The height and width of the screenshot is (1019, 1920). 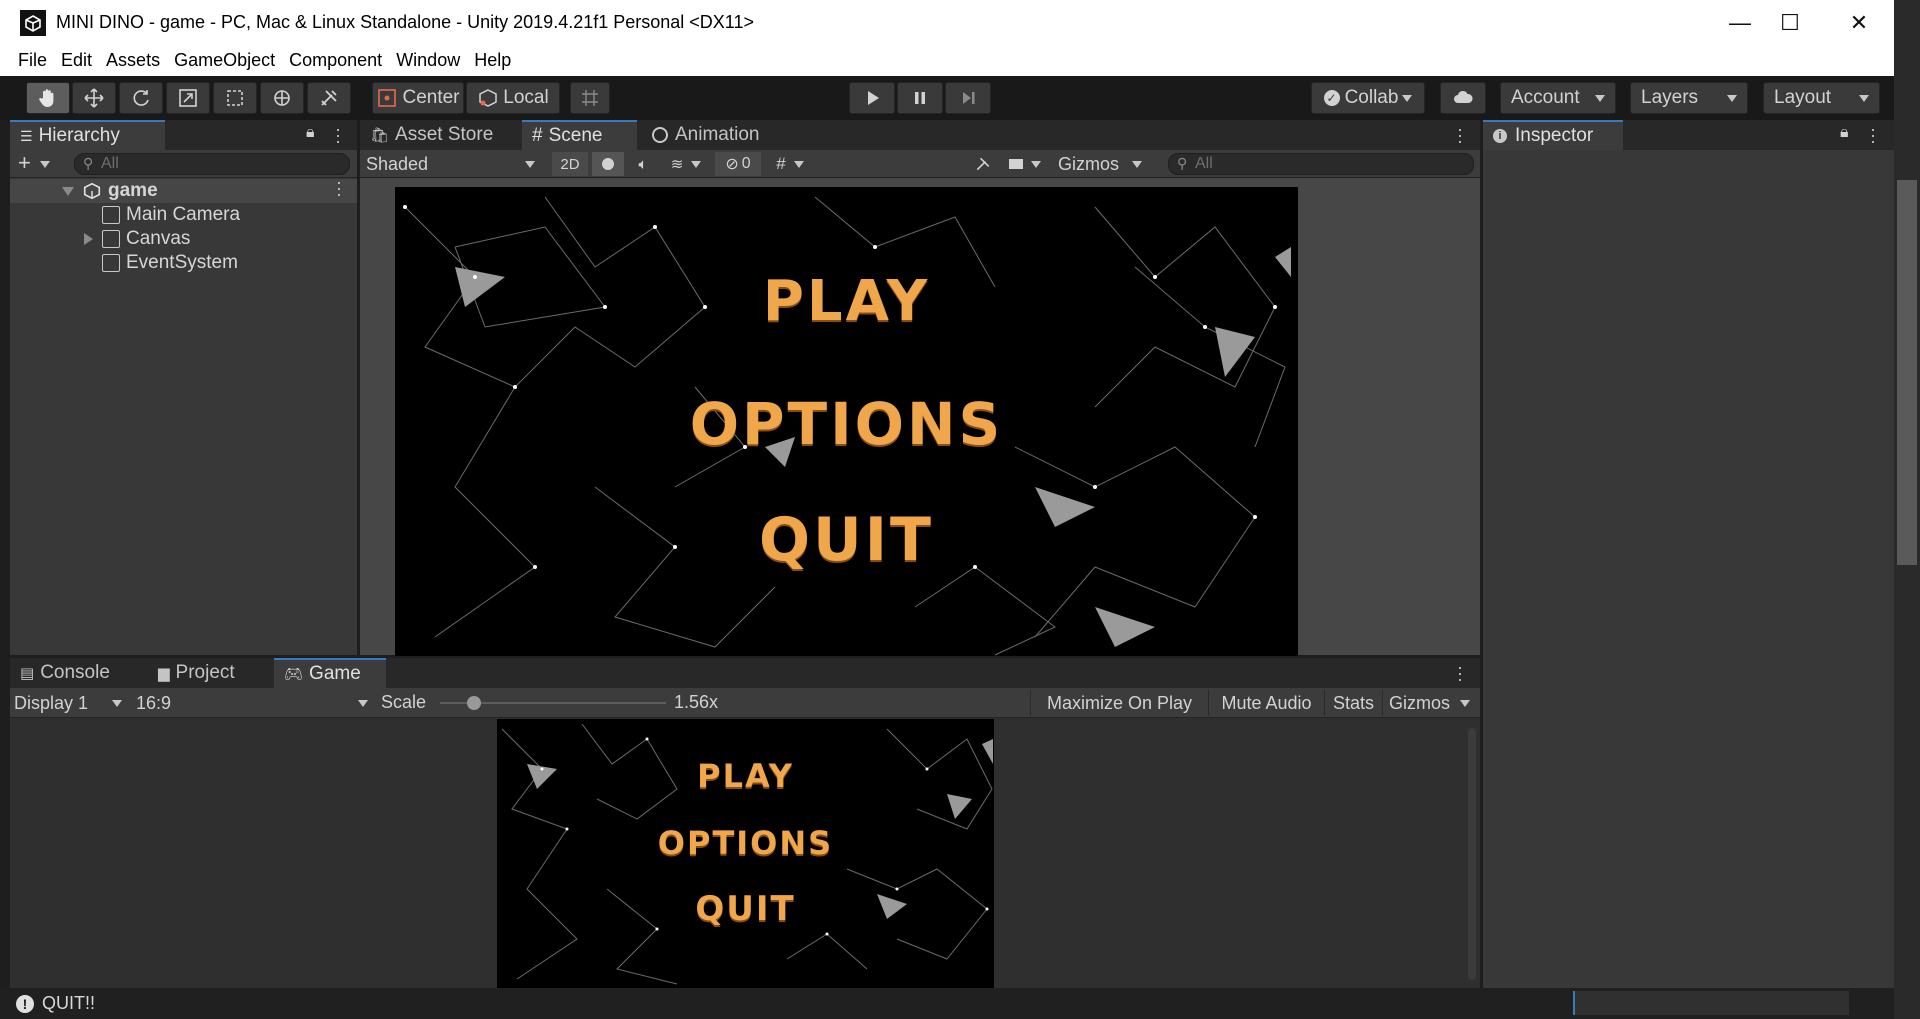 I want to click on scene-row: game · · ·, so click(x=183, y=188).